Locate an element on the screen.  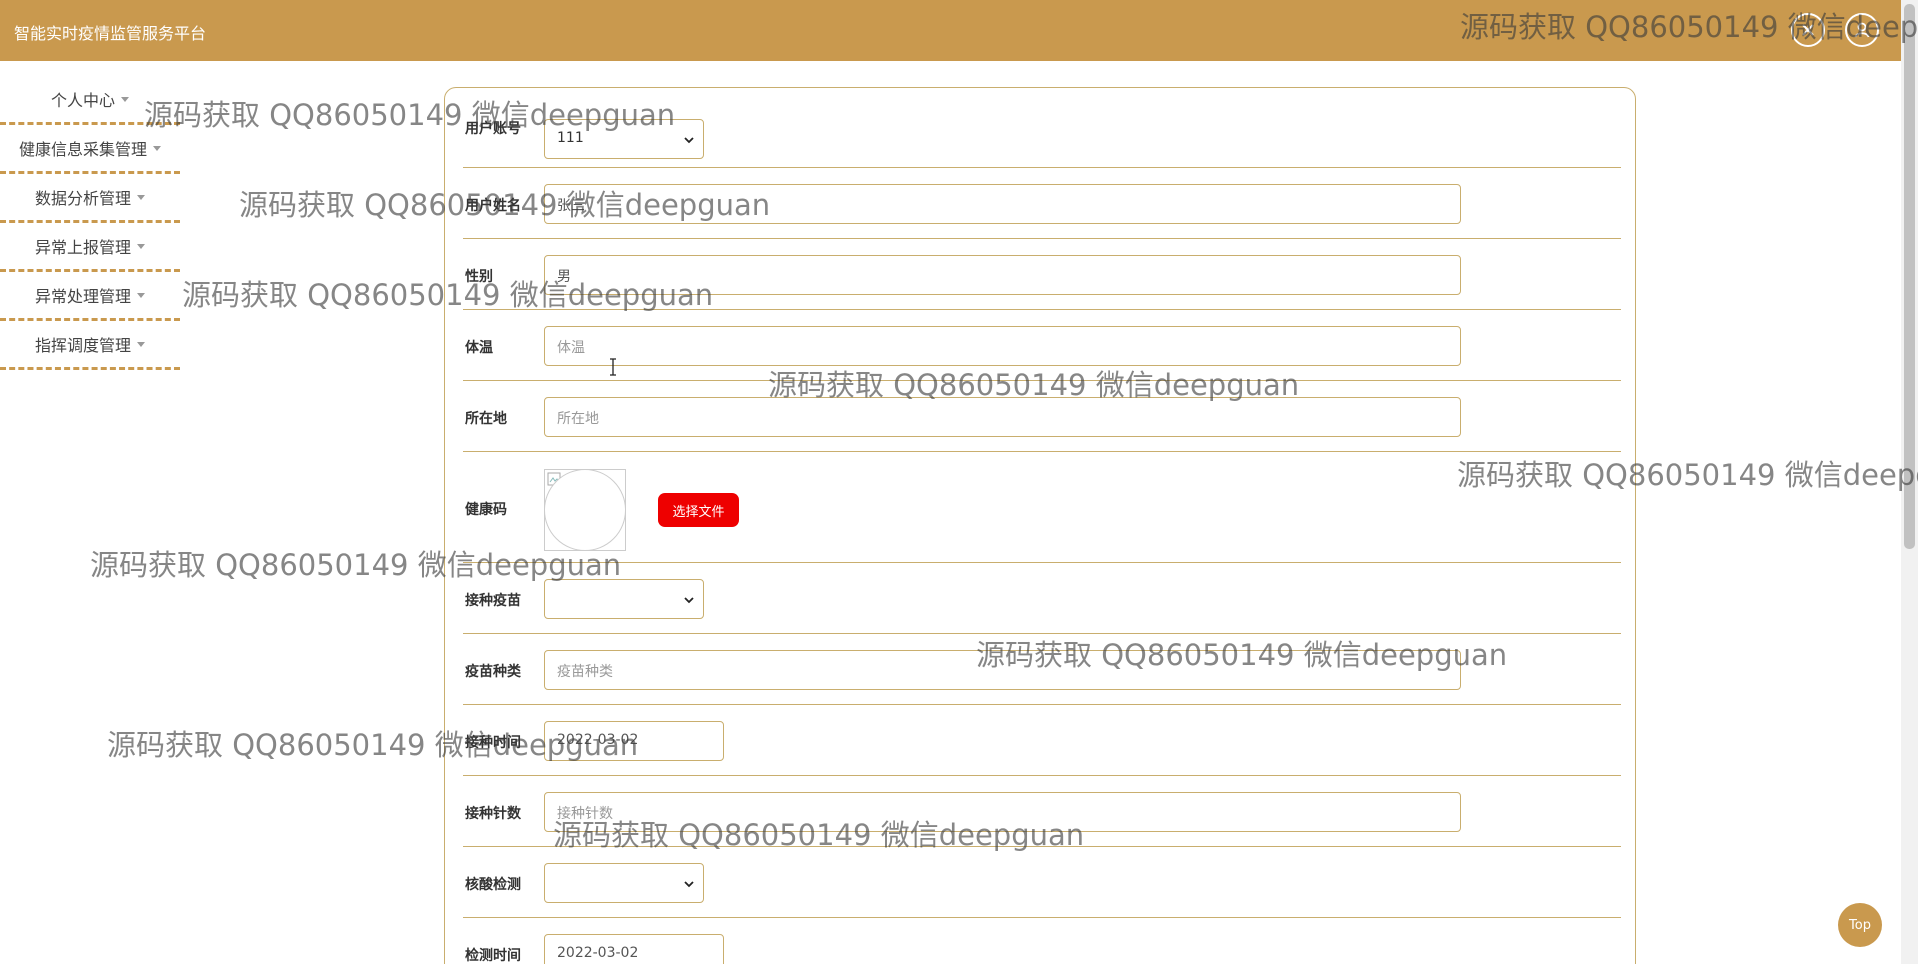
vaccine-type-label: 疫苗种类 is located at coordinates (493, 672).